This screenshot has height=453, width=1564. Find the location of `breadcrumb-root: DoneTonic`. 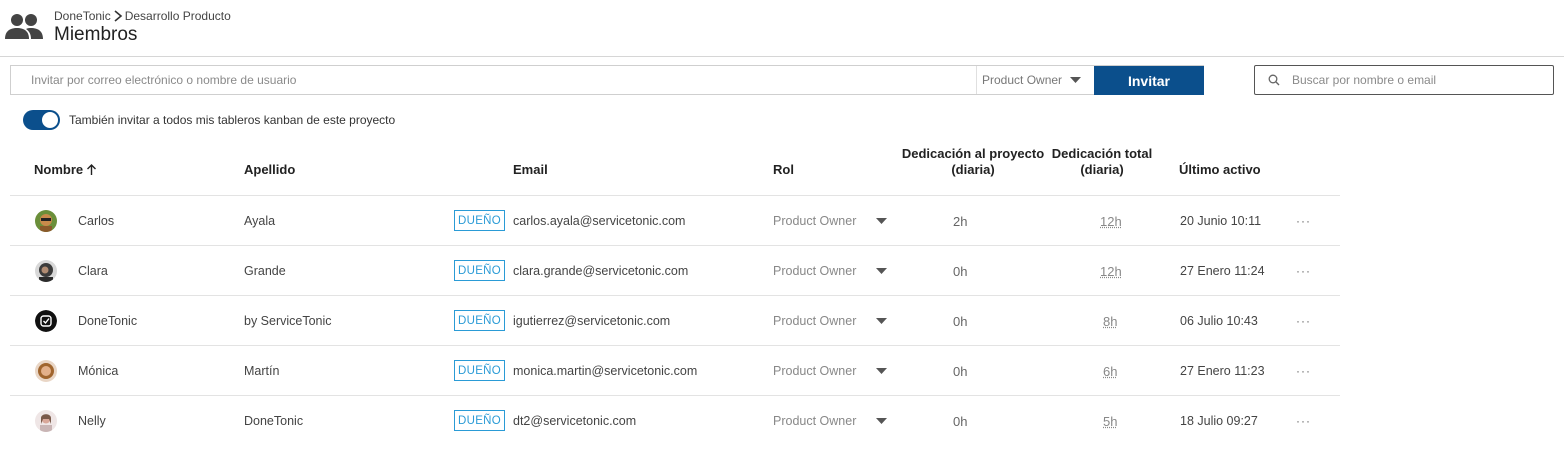

breadcrumb-root: DoneTonic is located at coordinates (82, 16).